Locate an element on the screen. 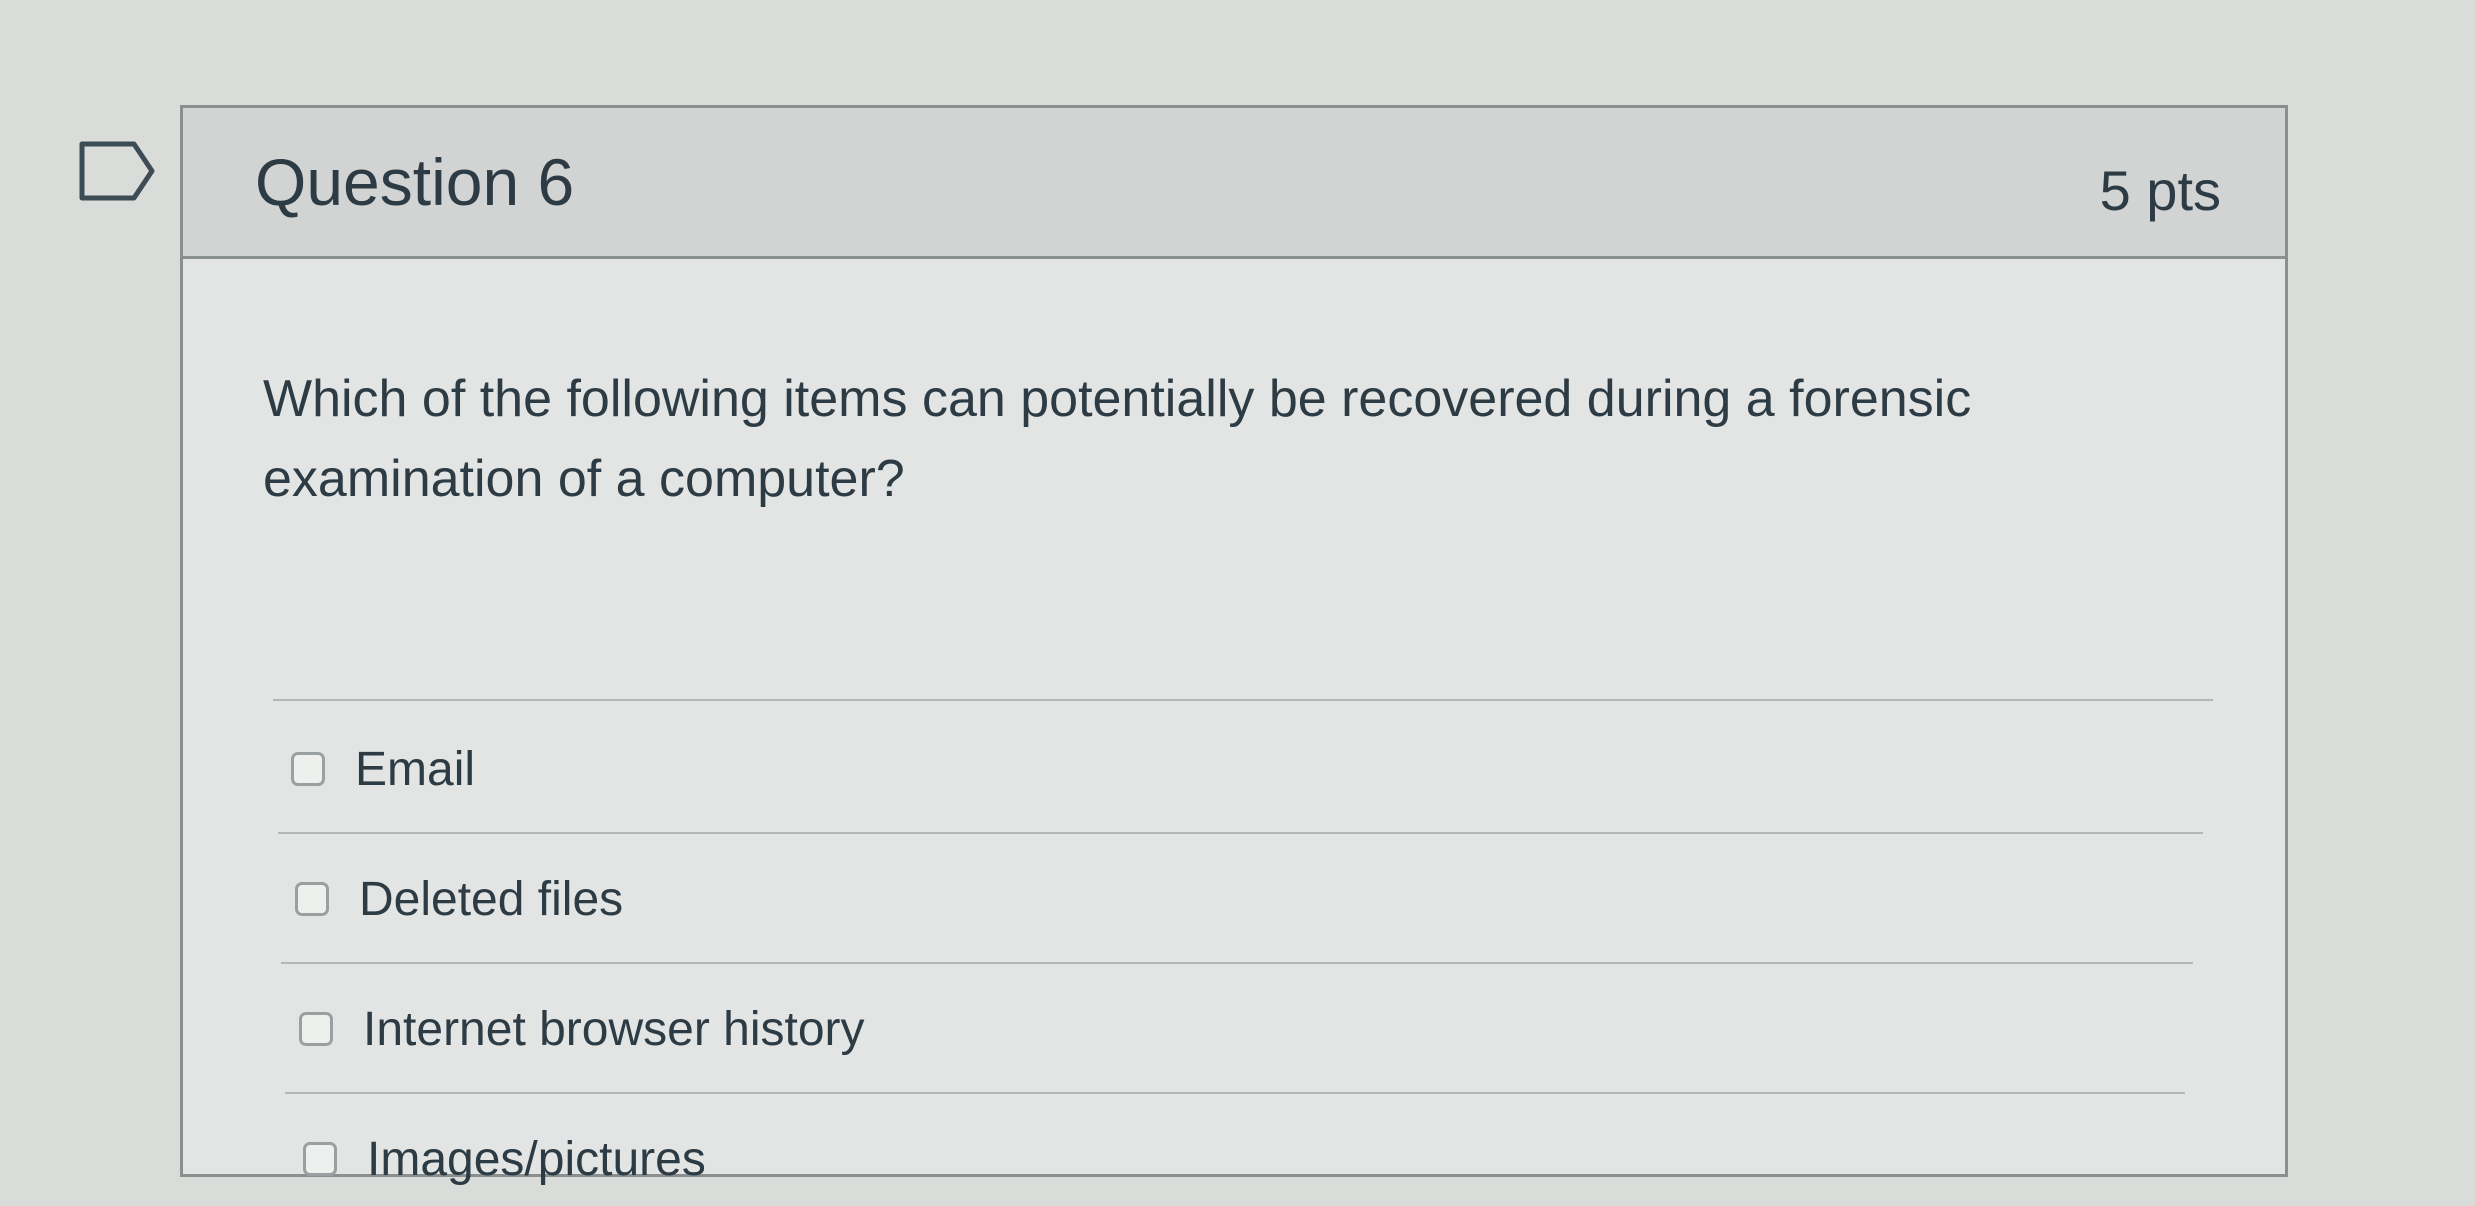 The height and width of the screenshot is (1206, 2475). checkbox-images-pictures is located at coordinates (320, 1159).